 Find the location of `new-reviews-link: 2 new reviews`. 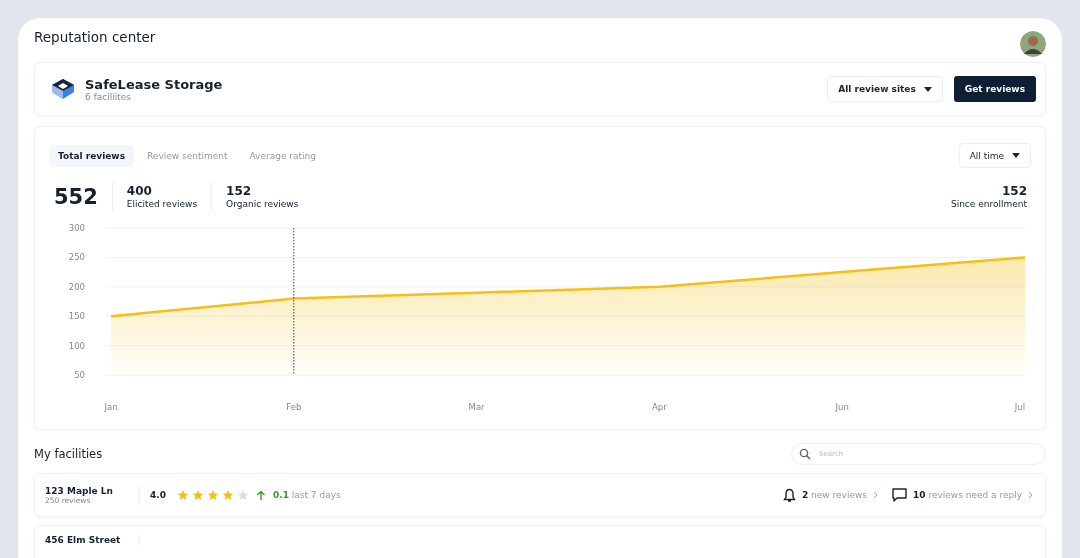

new-reviews-link: 2 new reviews is located at coordinates (830, 495).